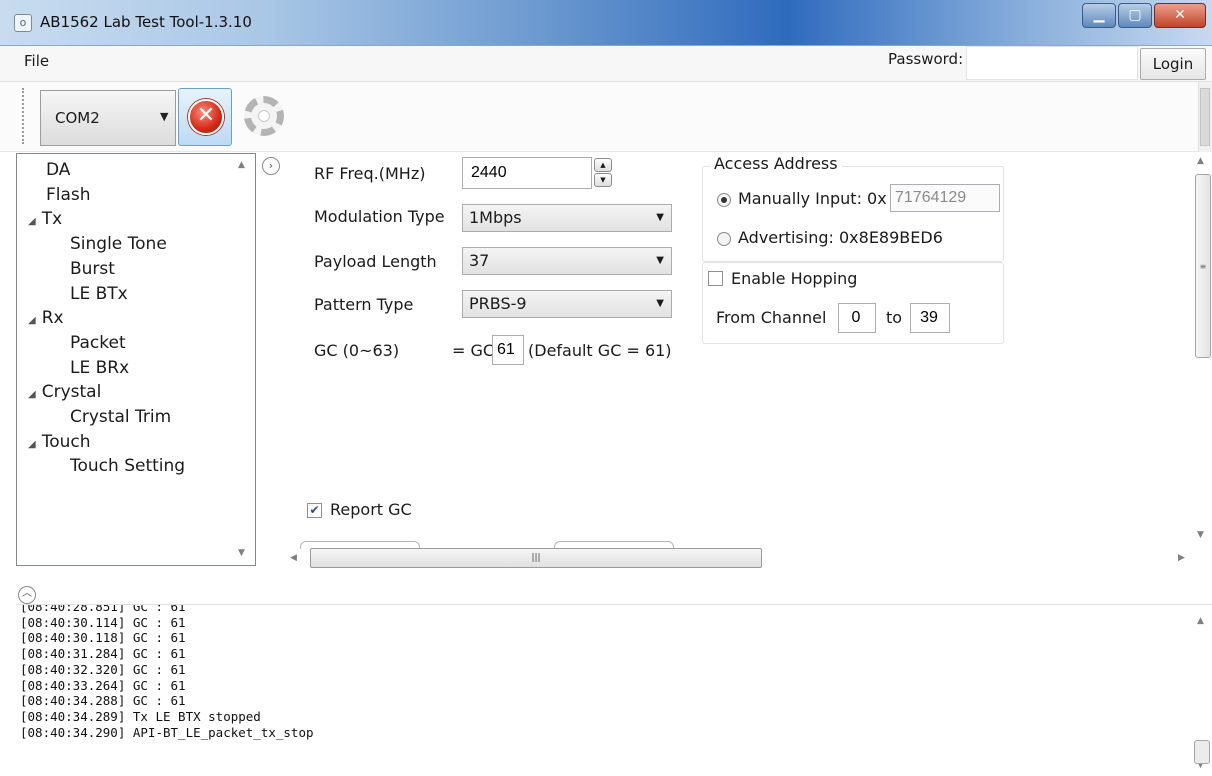 This screenshot has height=776, width=1212. I want to click on window-title: AB1562 Lab Test Tool-1.3.10, so click(146, 22).